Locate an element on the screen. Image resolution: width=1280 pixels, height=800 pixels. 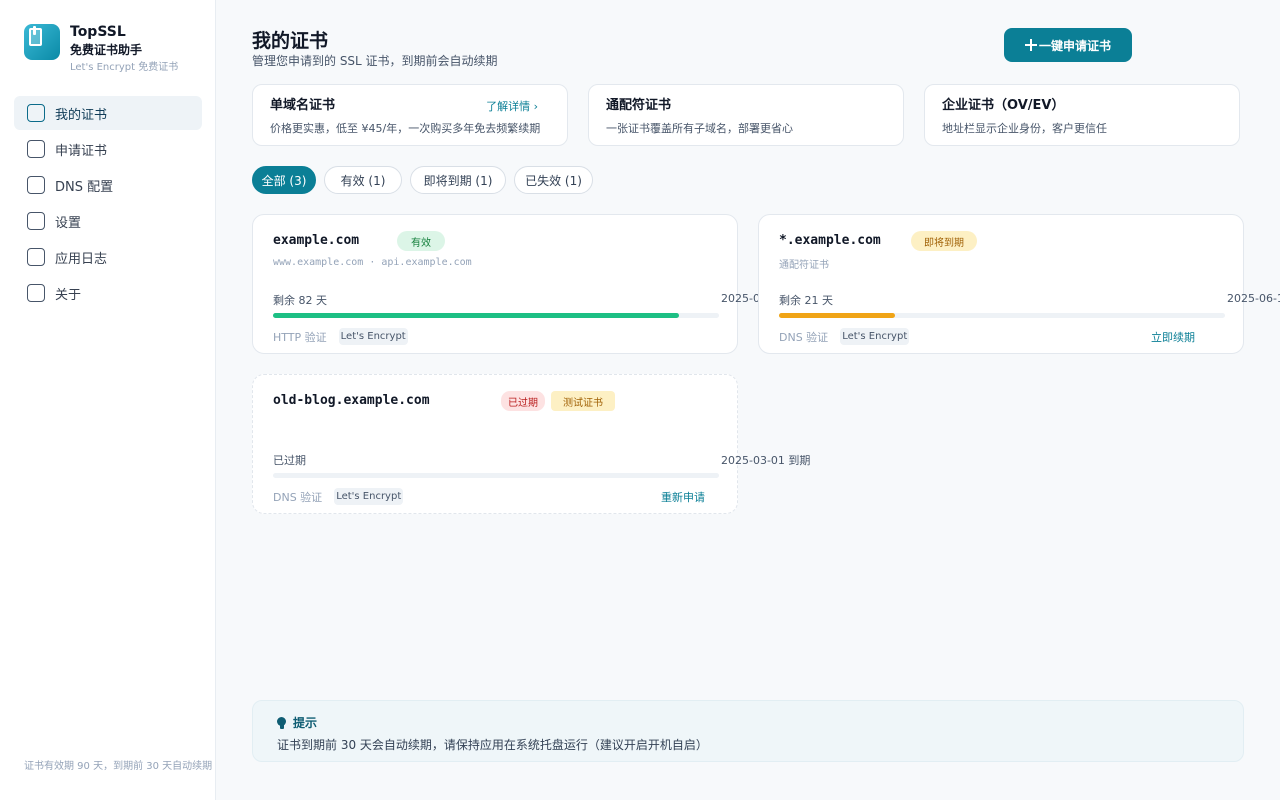
filter-chip-expired: 已失效 (1) is located at coordinates (553, 180).